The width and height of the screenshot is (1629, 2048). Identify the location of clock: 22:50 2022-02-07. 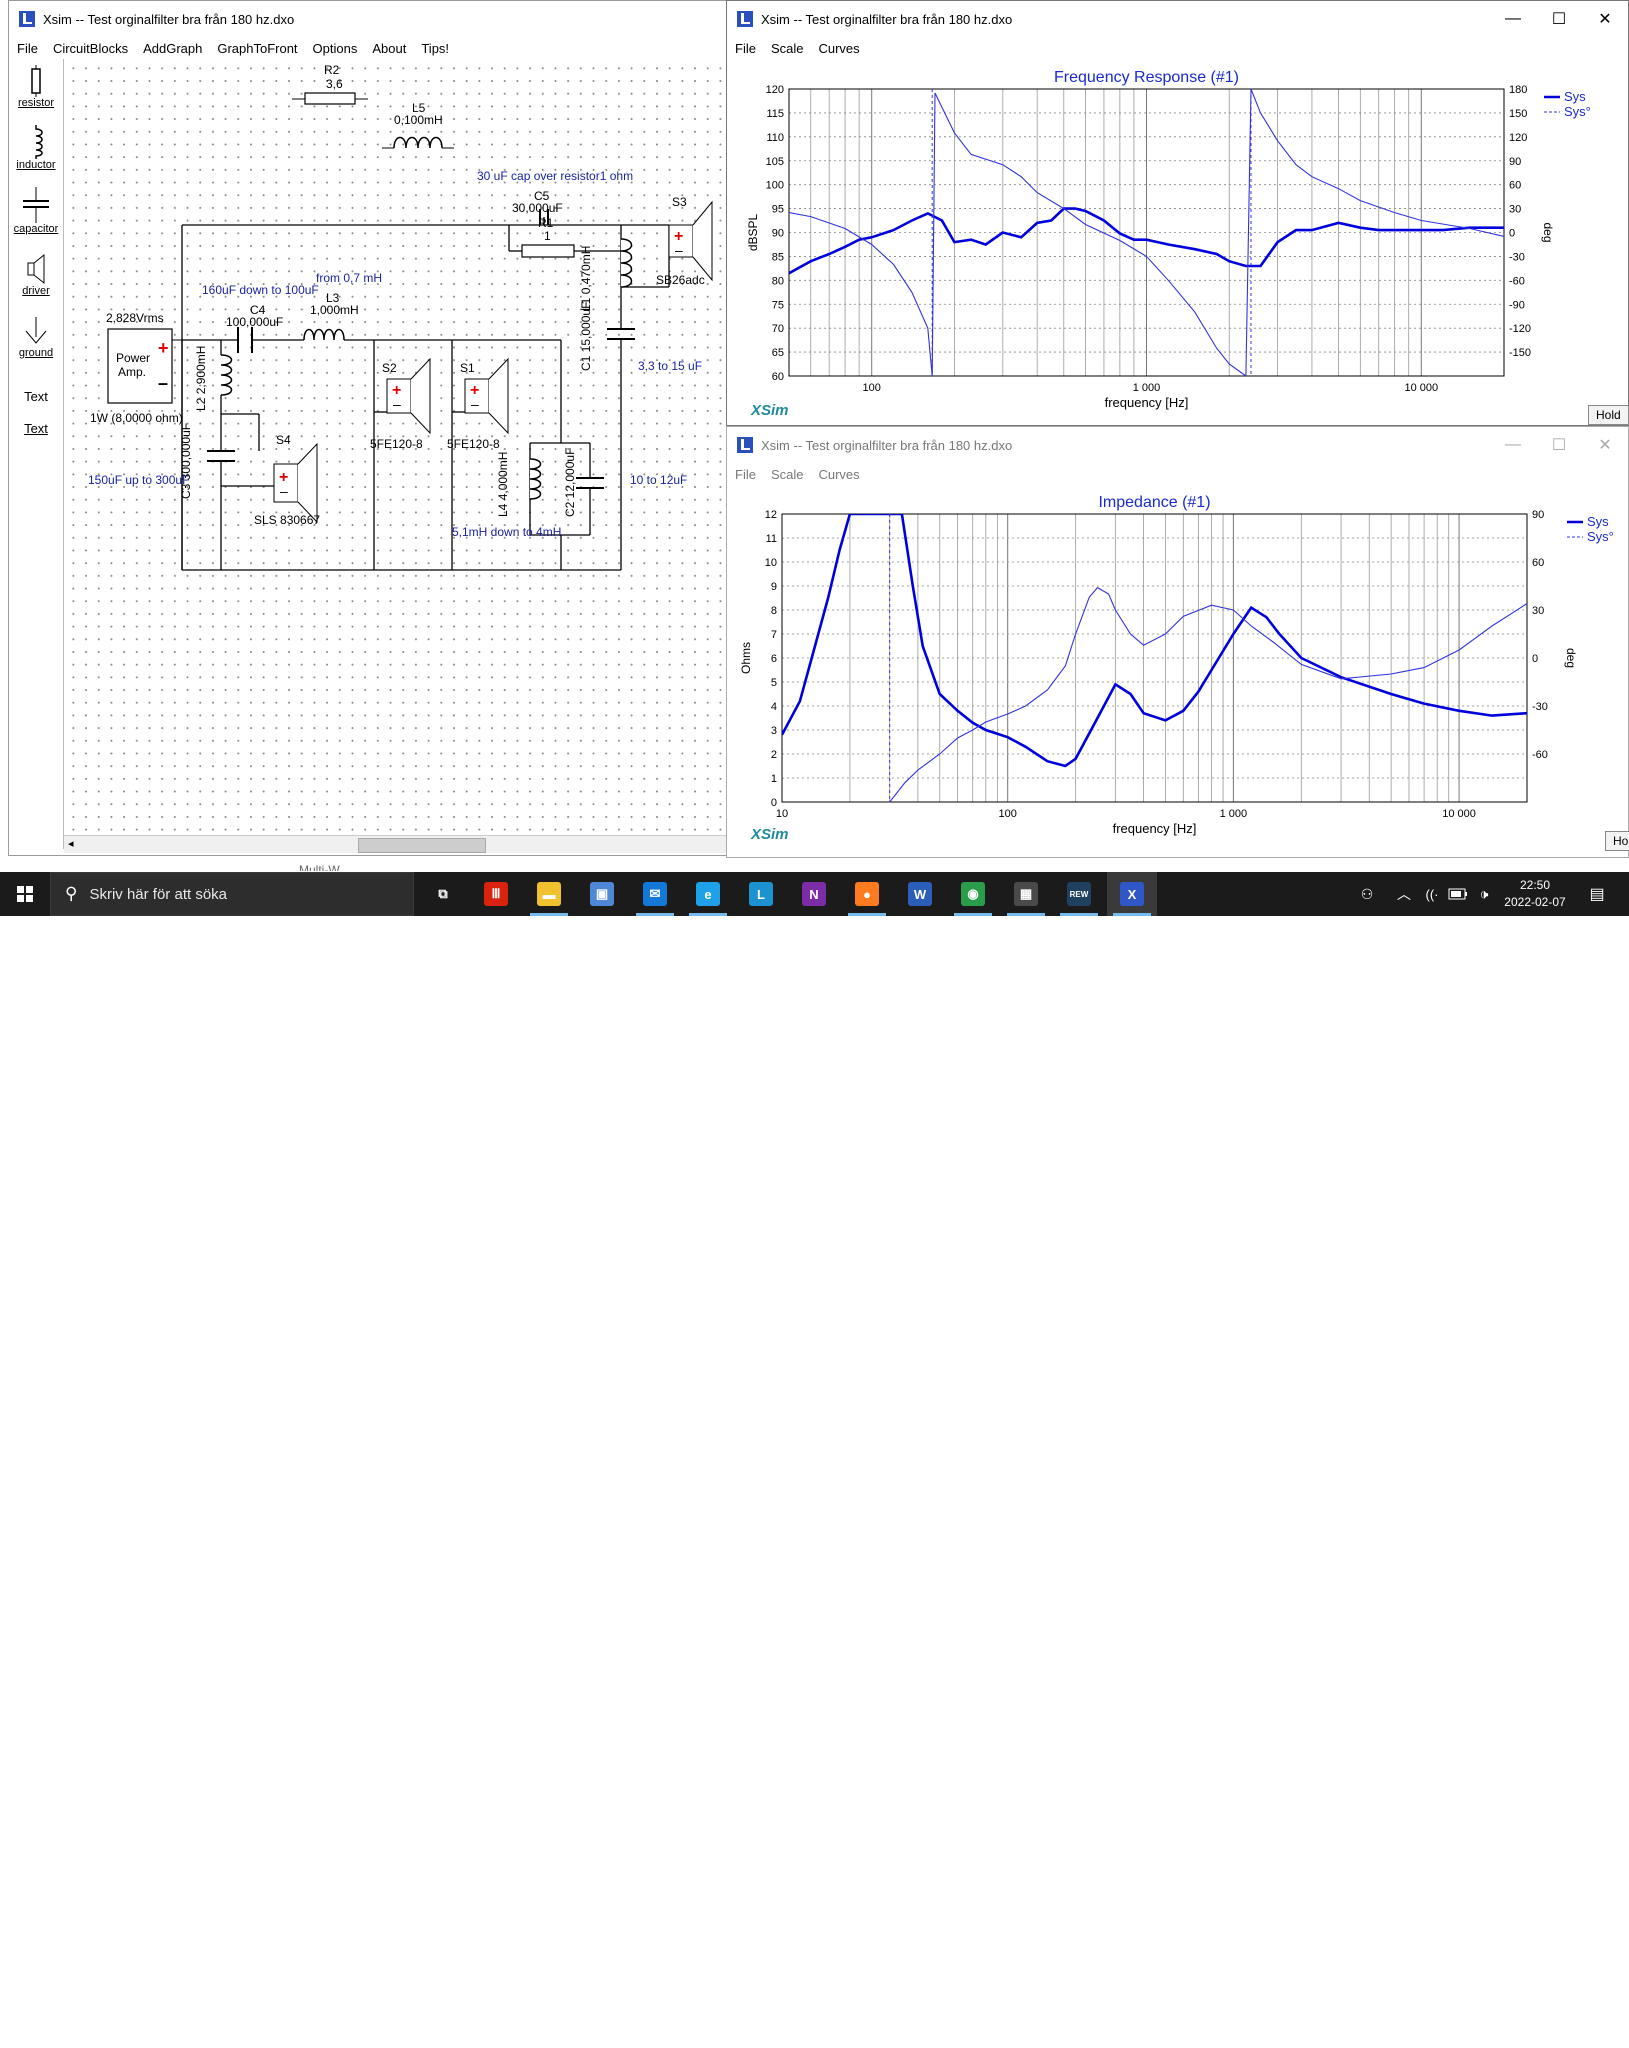
(1535, 894).